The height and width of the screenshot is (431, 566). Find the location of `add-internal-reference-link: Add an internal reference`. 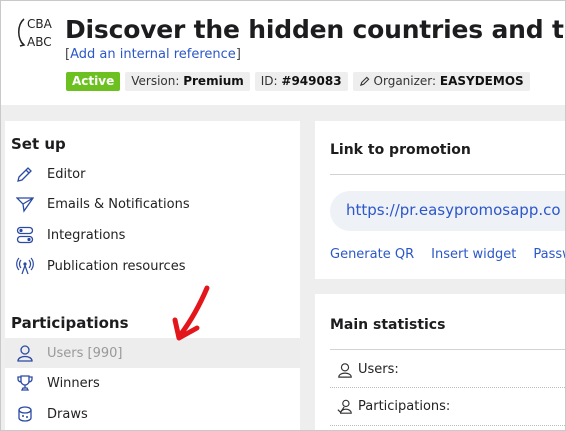

add-internal-reference-link: Add an internal reference is located at coordinates (153, 54).